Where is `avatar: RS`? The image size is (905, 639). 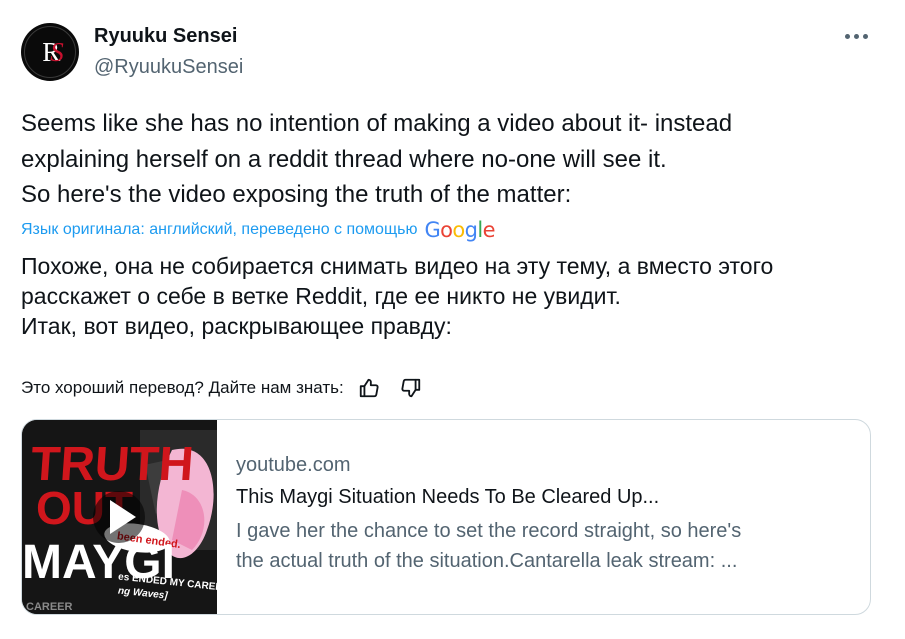 avatar: RS is located at coordinates (50, 52).